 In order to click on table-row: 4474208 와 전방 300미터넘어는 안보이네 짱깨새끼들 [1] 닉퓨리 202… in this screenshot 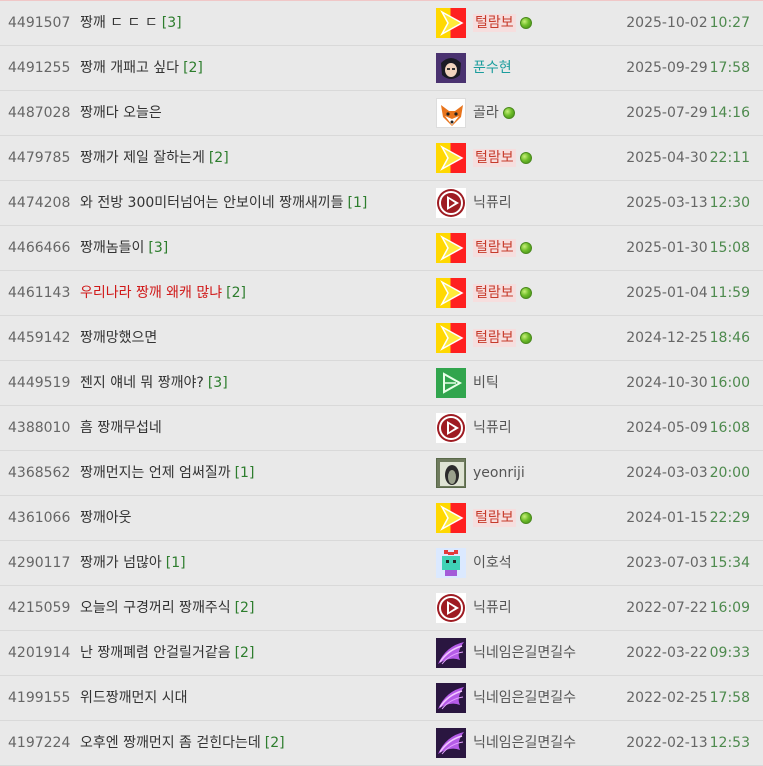, I will do `click(381, 203)`.